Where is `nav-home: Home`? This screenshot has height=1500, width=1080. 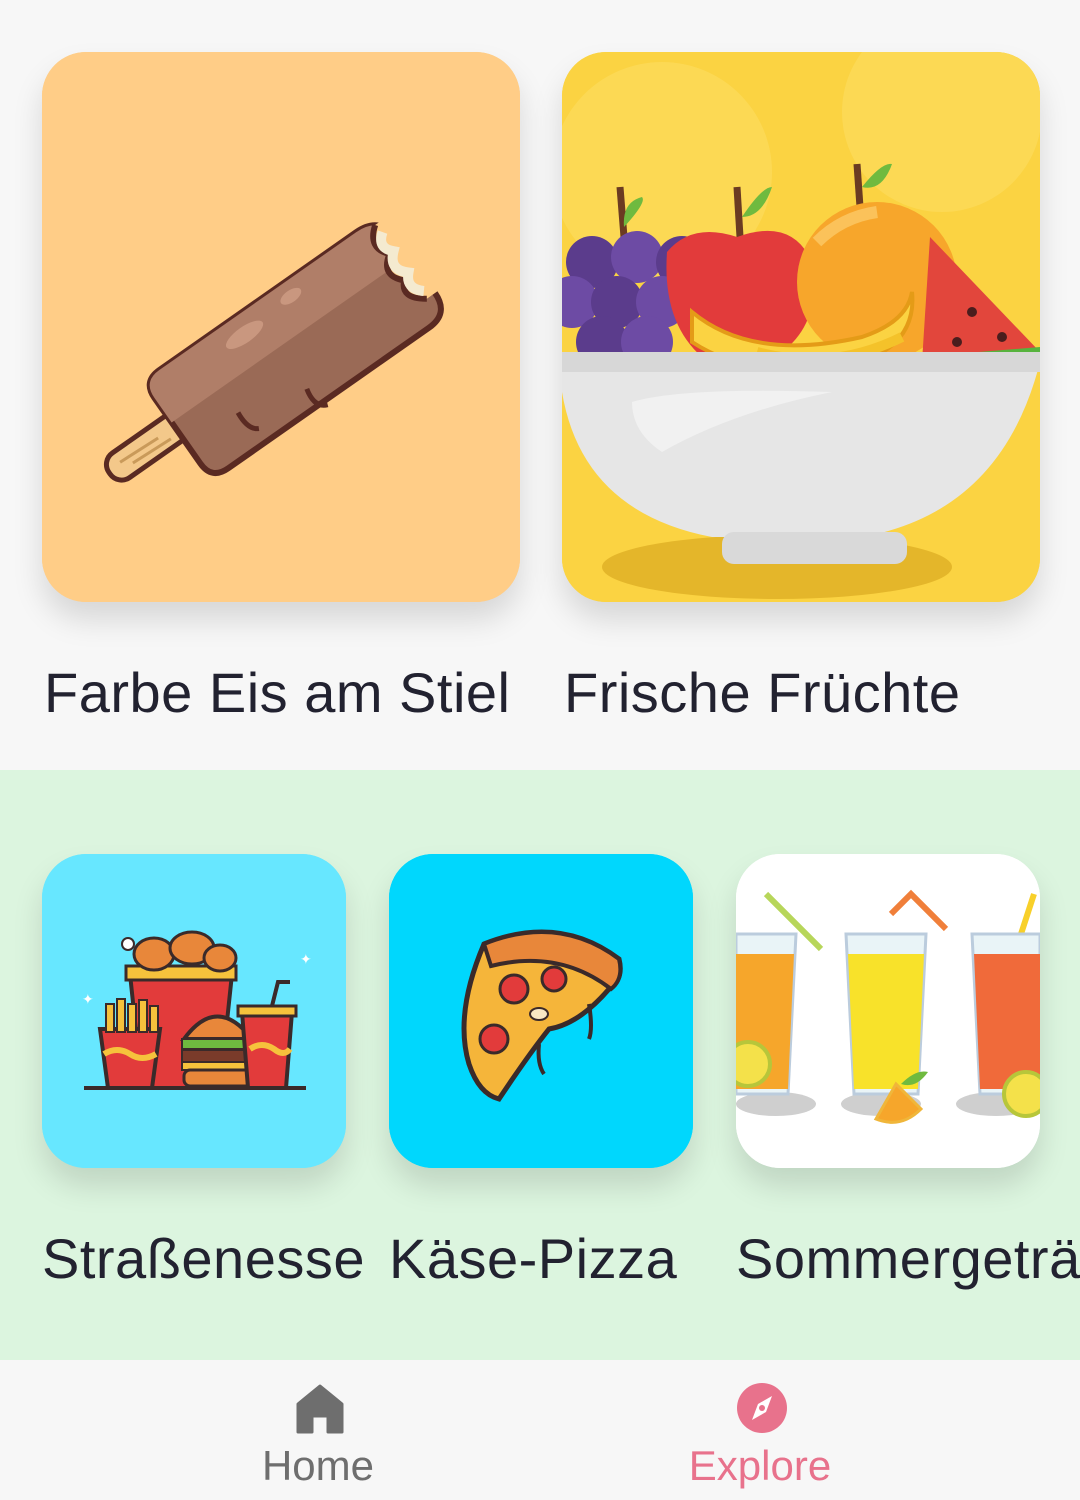 nav-home: Home is located at coordinates (318, 1430).